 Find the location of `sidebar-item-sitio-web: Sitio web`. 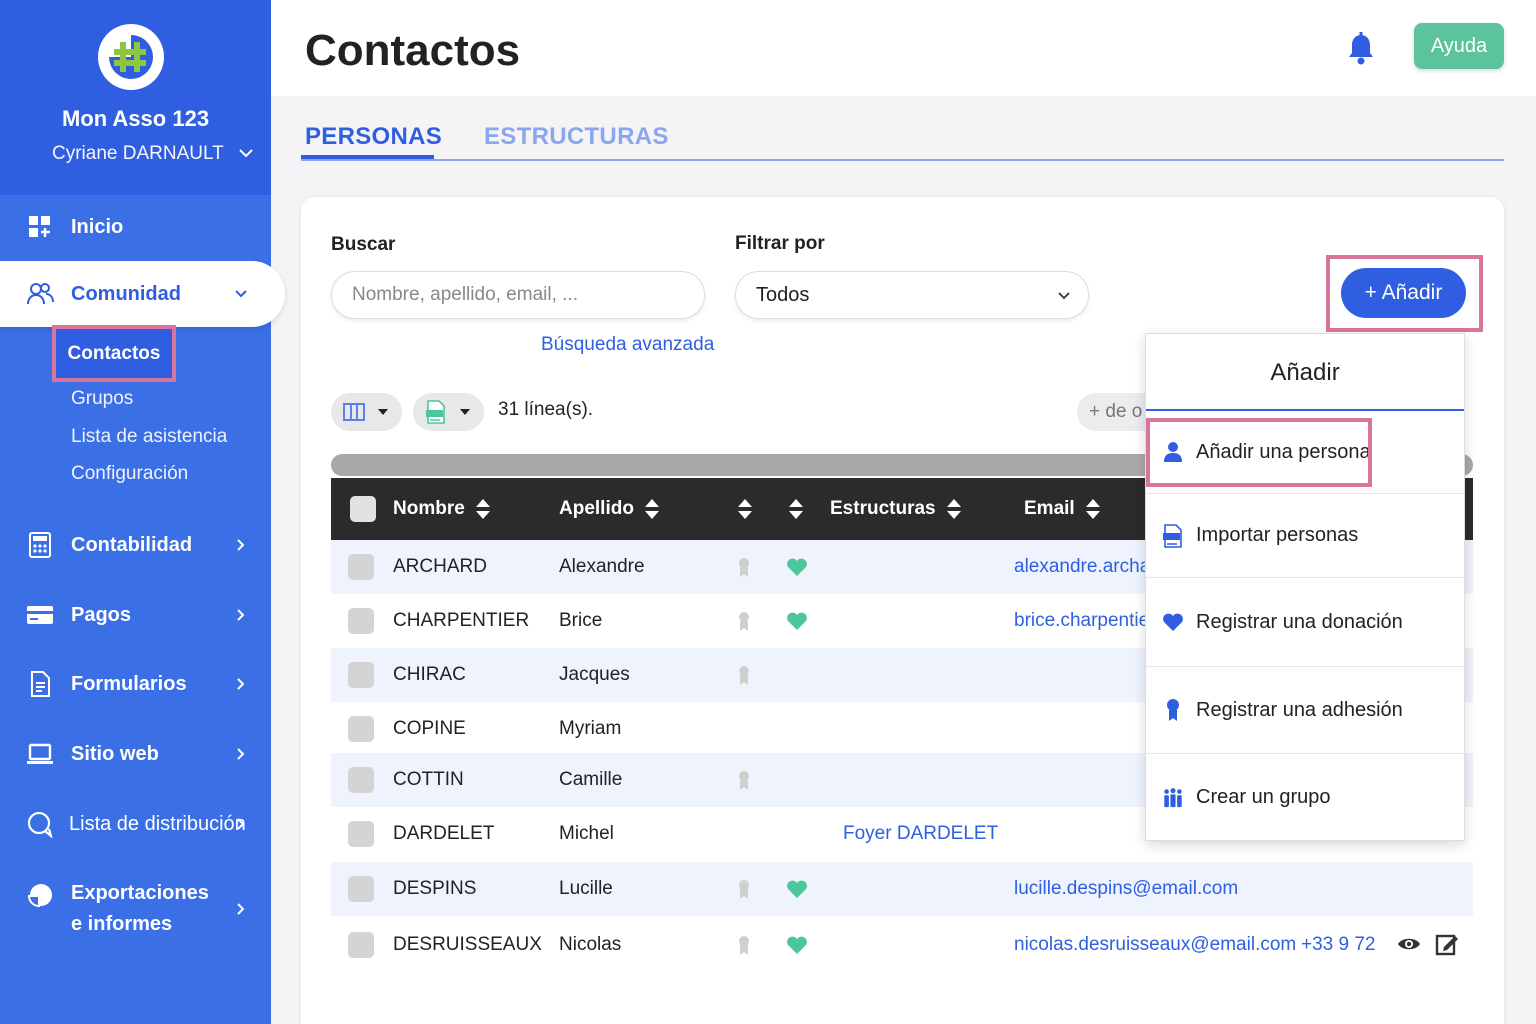

sidebar-item-sitio-web: Sitio web is located at coordinates (135, 754).